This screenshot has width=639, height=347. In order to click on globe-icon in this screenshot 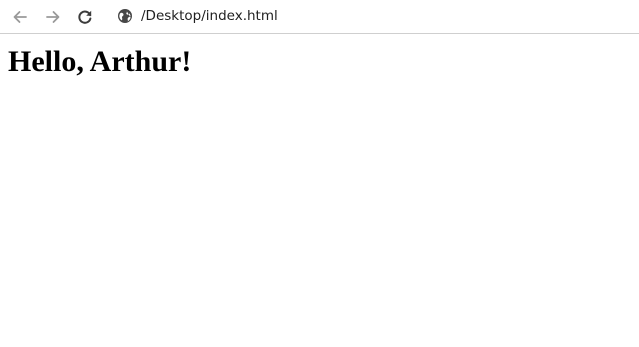, I will do `click(125, 16)`.